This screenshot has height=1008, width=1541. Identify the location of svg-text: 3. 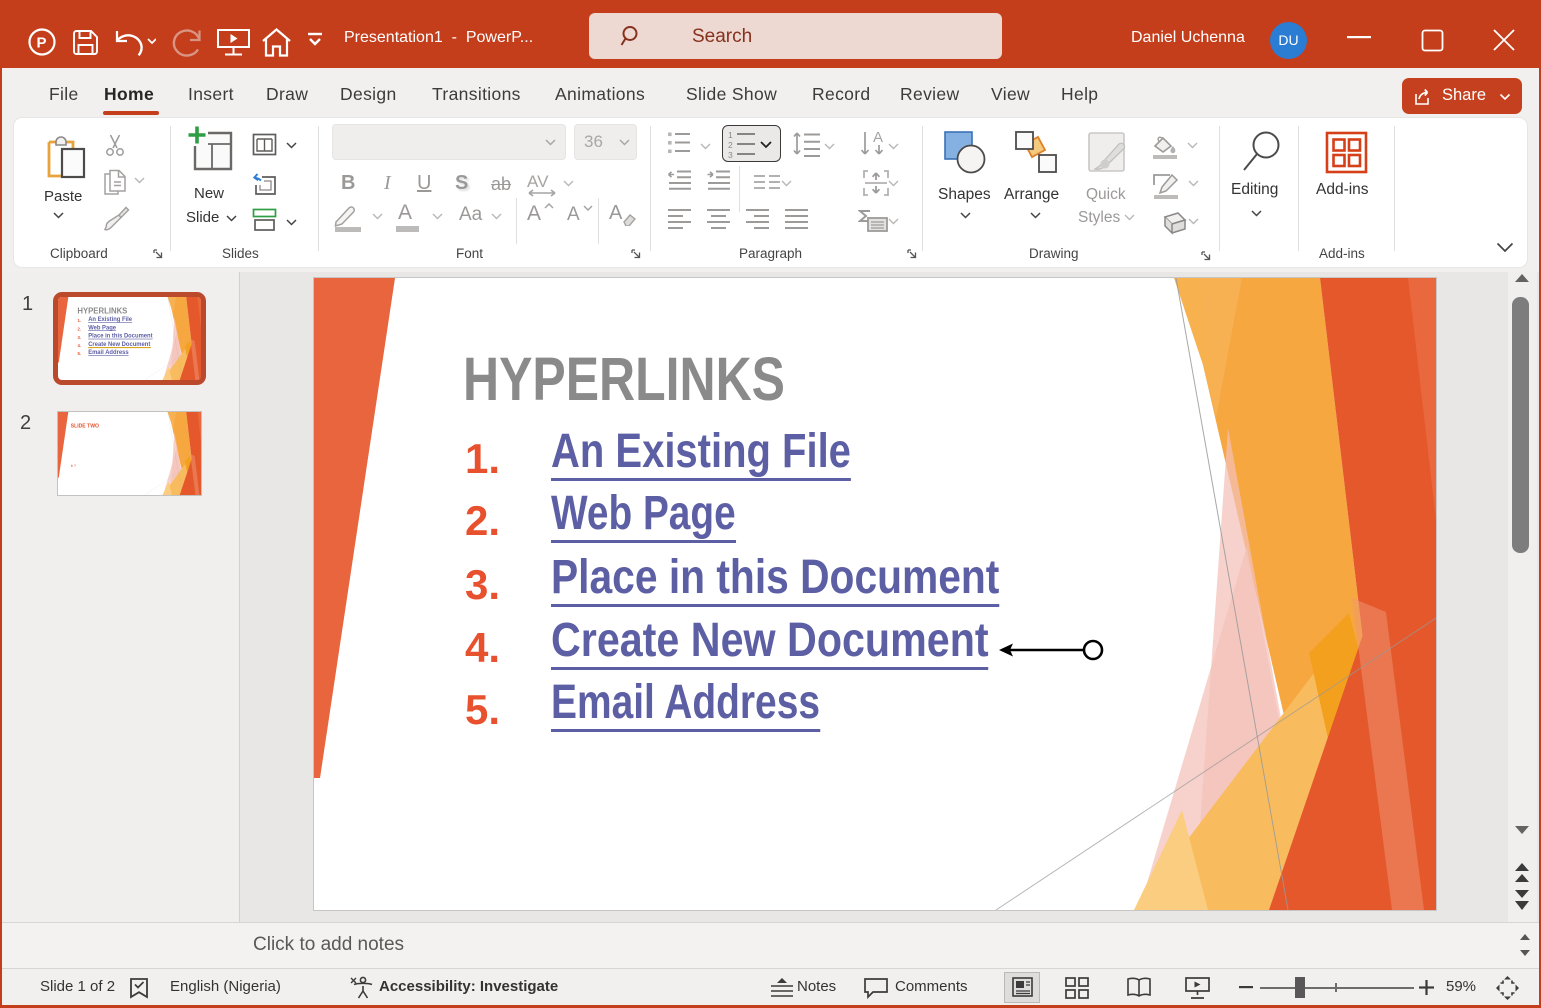
(730, 154).